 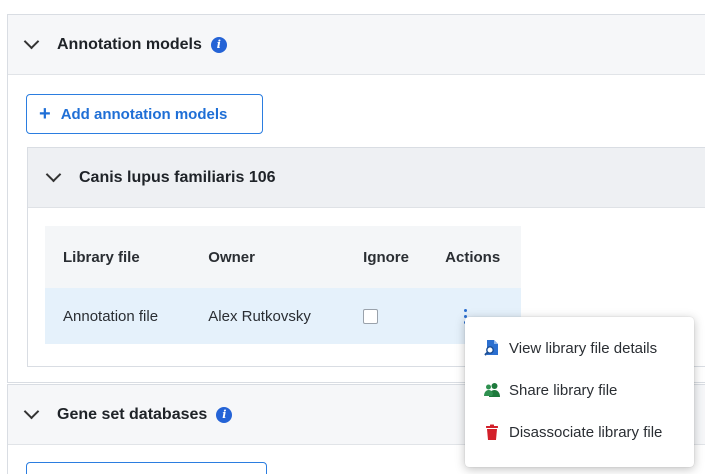 I want to click on owner-cell: Alex Rutkovsky, so click(x=268, y=316).